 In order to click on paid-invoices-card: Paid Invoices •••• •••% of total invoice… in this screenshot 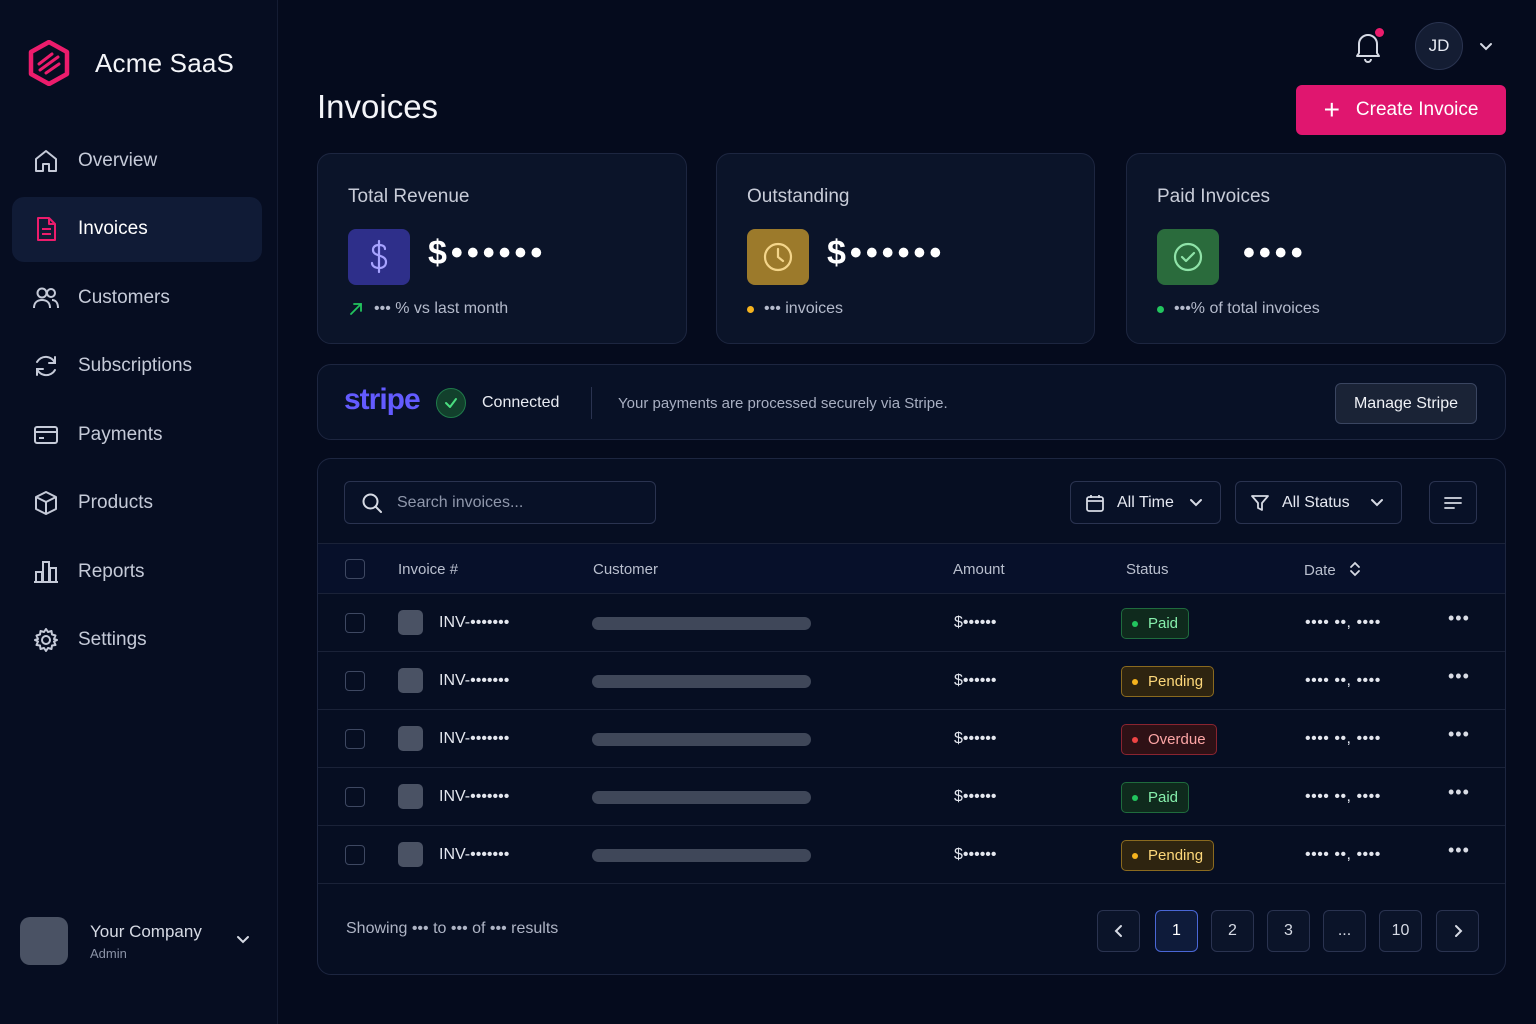, I will do `click(1316, 248)`.